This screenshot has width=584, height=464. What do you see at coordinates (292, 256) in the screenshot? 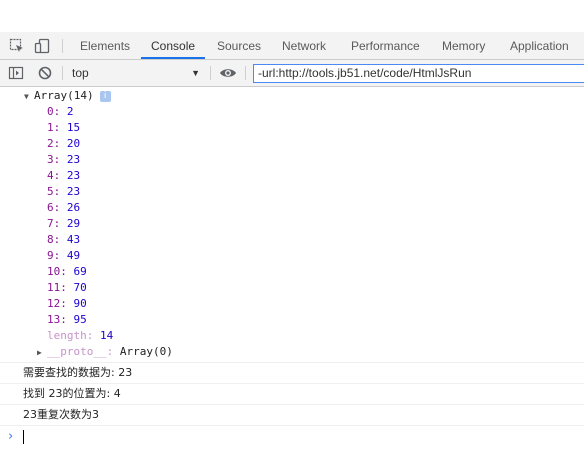
I see `array-item-row: 9: 49` at bounding box center [292, 256].